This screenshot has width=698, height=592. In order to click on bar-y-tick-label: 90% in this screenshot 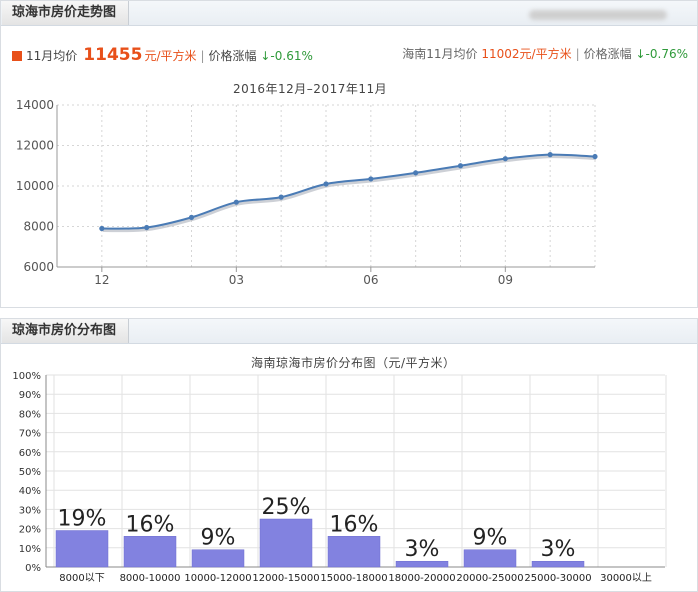, I will do `click(30, 395)`.